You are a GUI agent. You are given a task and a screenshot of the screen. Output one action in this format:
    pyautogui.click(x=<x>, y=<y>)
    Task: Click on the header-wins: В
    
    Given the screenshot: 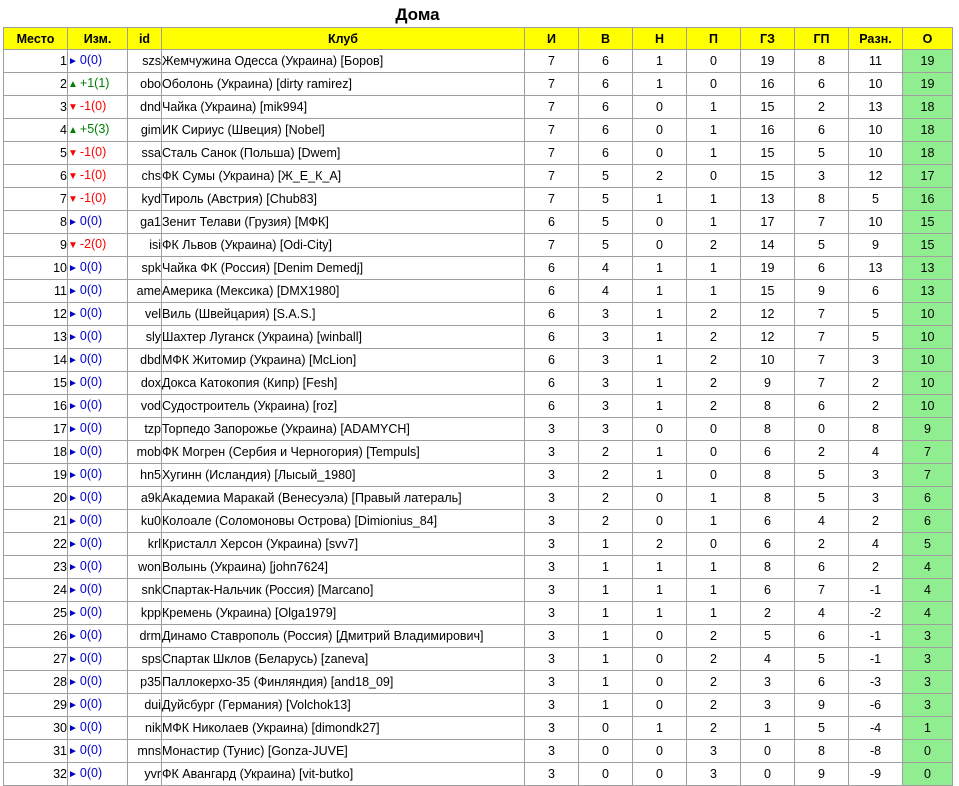 What is the action you would take?
    pyautogui.click(x=605, y=38)
    